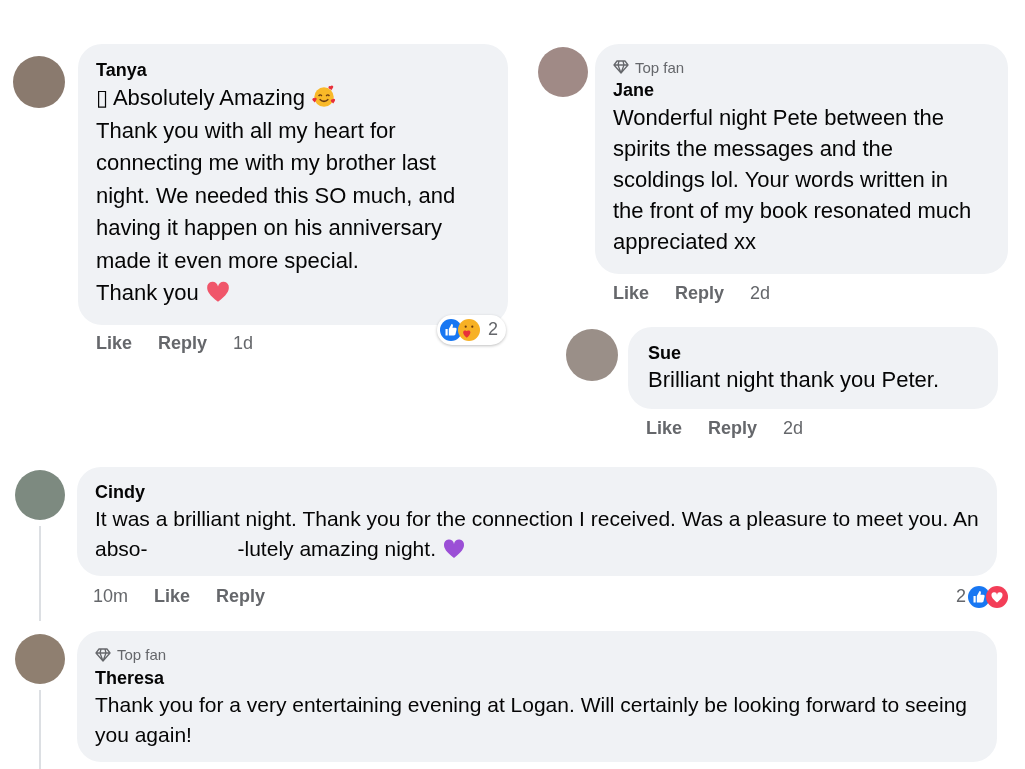 The height and width of the screenshot is (769, 1025). What do you see at coordinates (200, 97) in the screenshot?
I see `comment-text: ▯ Absolutely Amazing` at bounding box center [200, 97].